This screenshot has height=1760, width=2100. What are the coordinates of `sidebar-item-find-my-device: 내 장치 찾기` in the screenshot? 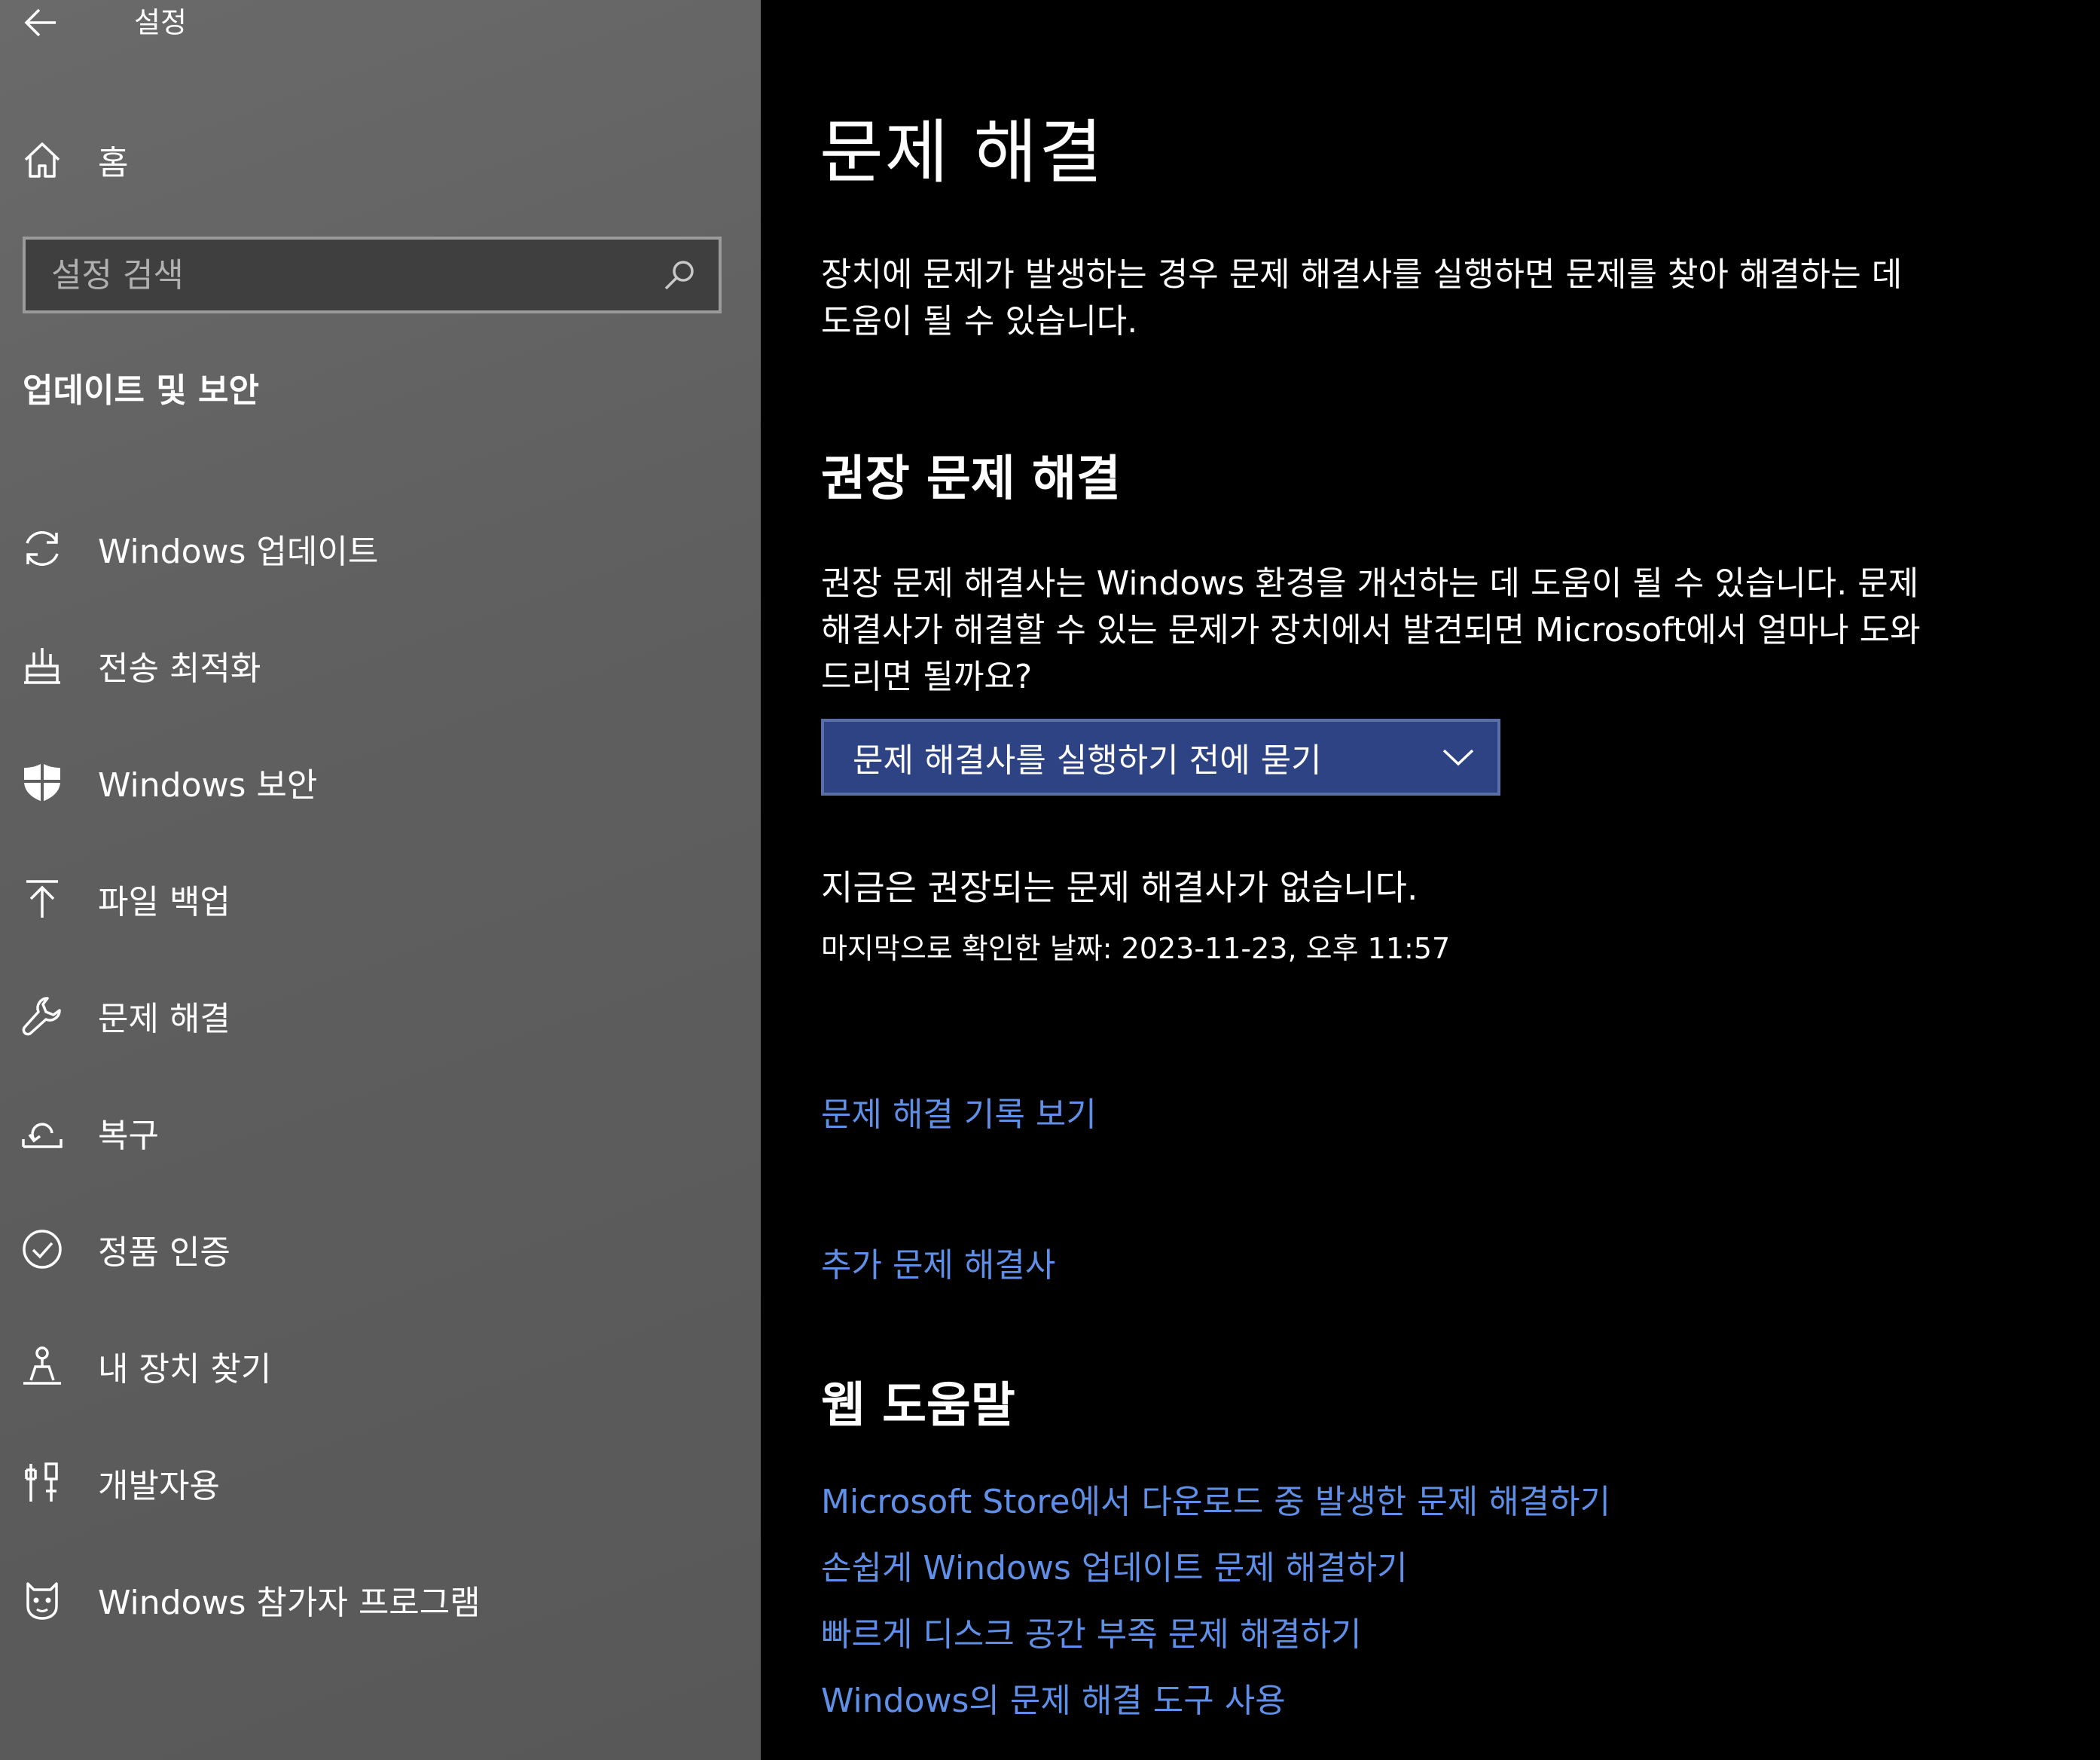 It's located at (380, 1365).